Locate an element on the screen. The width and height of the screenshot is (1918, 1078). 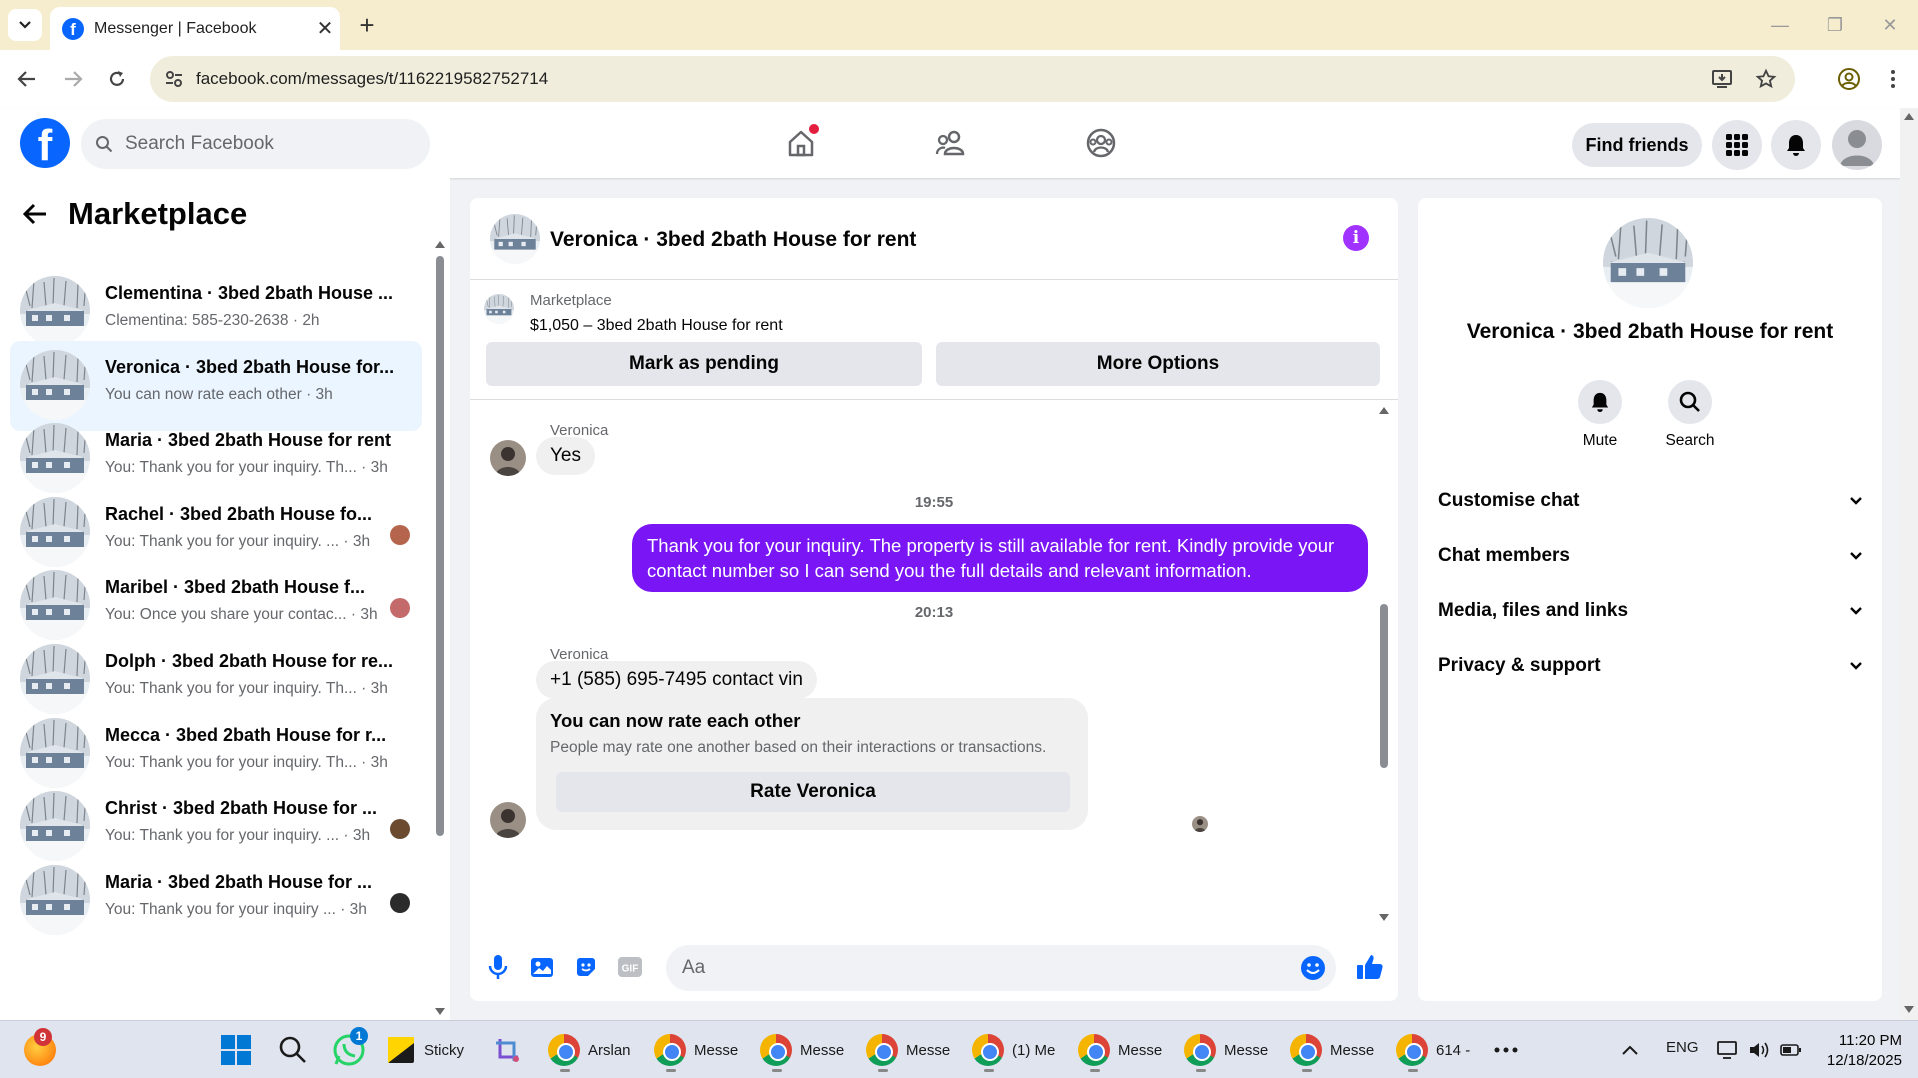
customise-chat-section: Customise chat is located at coordinates (1650, 501).